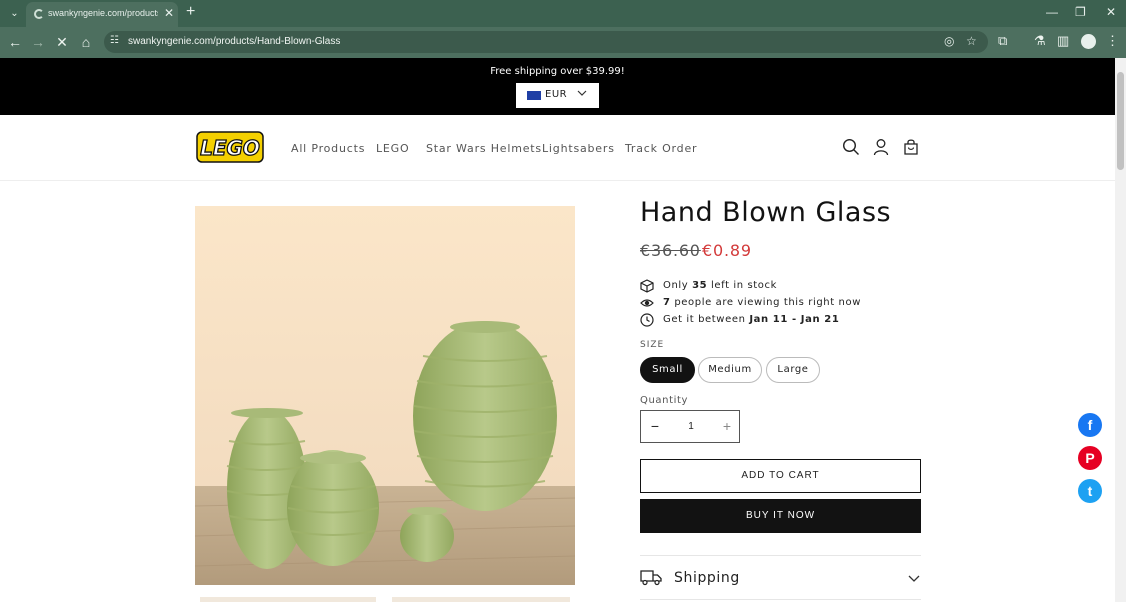 The width and height of the screenshot is (1126, 602). What do you see at coordinates (780, 516) in the screenshot?
I see `buy-it-now-button: BUY IT NOW` at bounding box center [780, 516].